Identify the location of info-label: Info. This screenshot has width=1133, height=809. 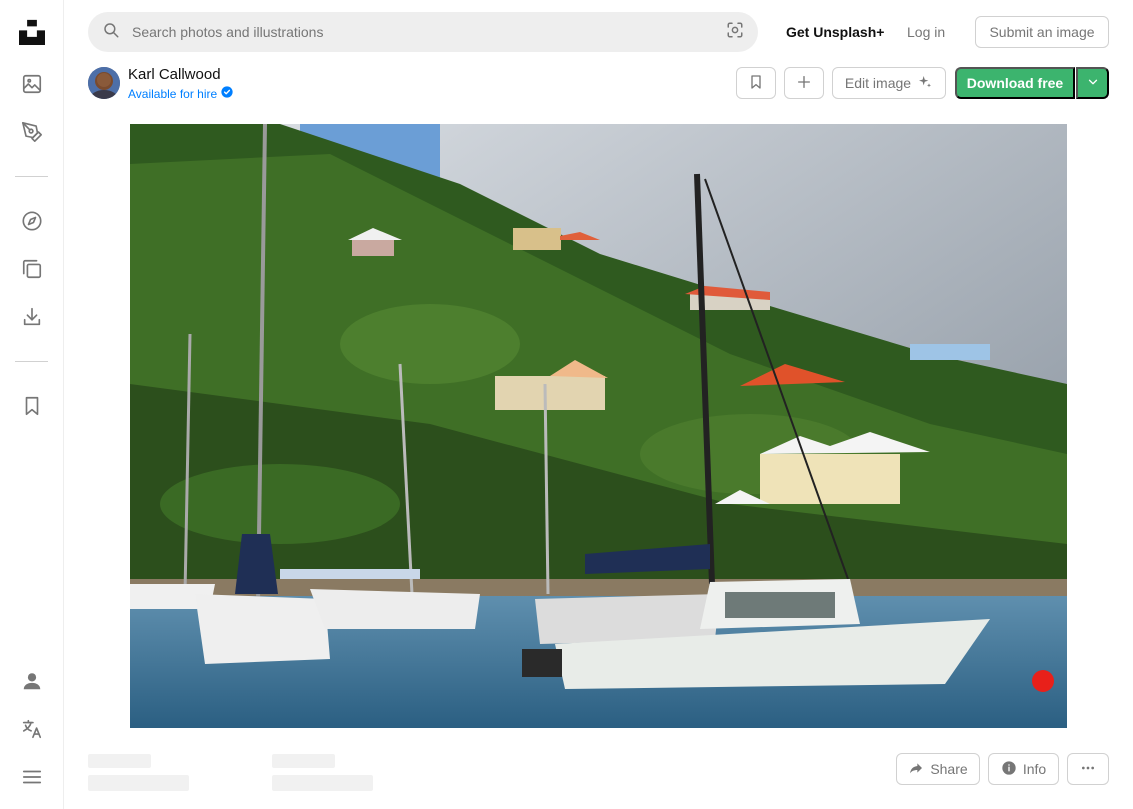
(1034, 769).